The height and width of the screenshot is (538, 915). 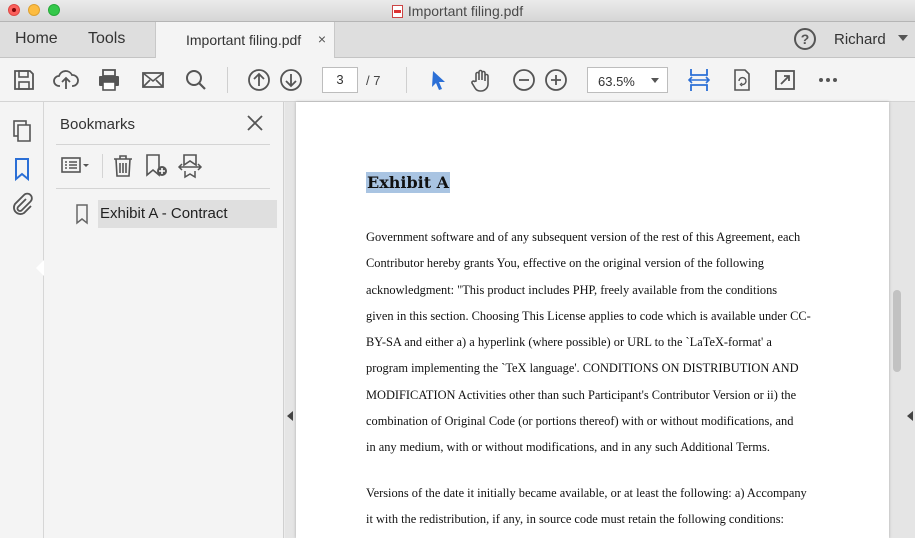 I want to click on user-menu: Richard, so click(x=860, y=39).